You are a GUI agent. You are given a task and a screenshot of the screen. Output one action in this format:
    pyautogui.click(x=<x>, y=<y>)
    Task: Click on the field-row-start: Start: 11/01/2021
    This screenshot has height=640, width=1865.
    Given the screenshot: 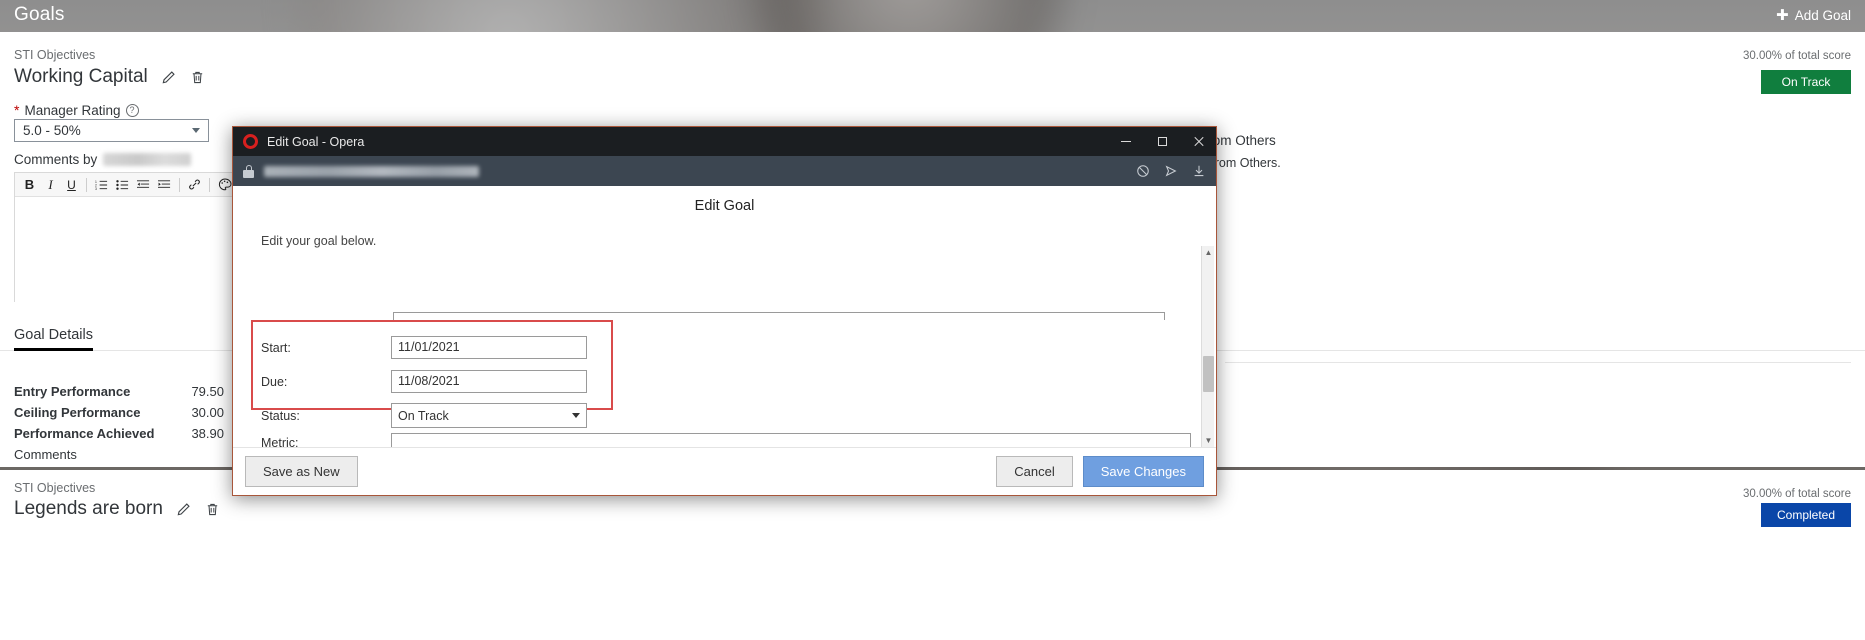 What is the action you would take?
    pyautogui.click(x=424, y=347)
    